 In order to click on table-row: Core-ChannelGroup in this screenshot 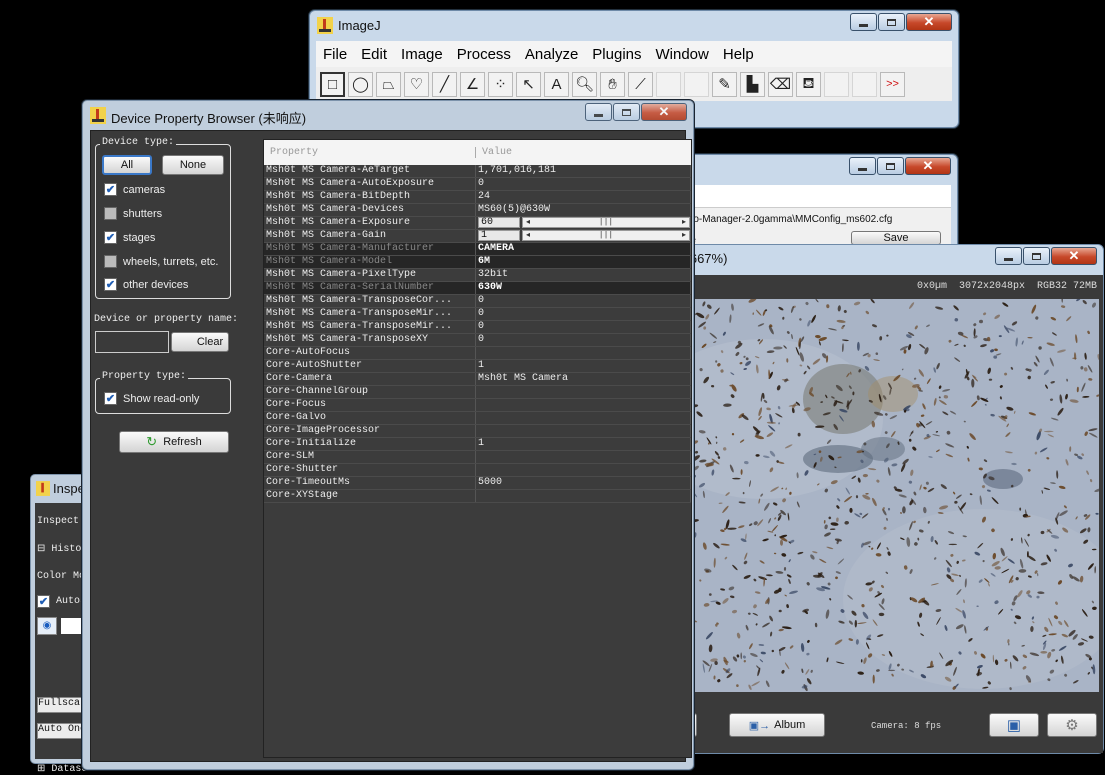, I will do `click(477, 392)`.